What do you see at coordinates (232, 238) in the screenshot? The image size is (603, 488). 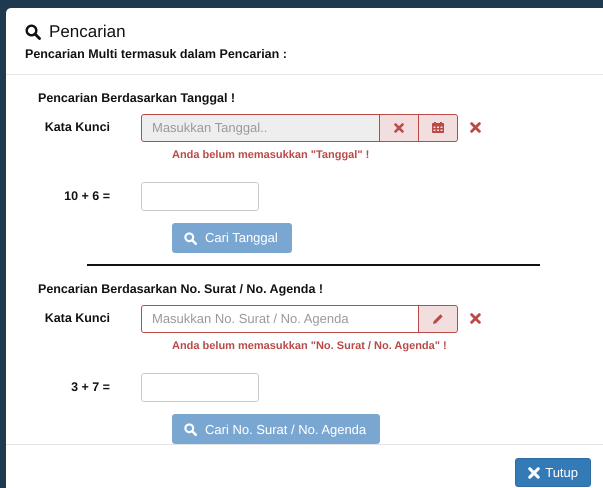 I see `search-button: Cari Tanggal` at bounding box center [232, 238].